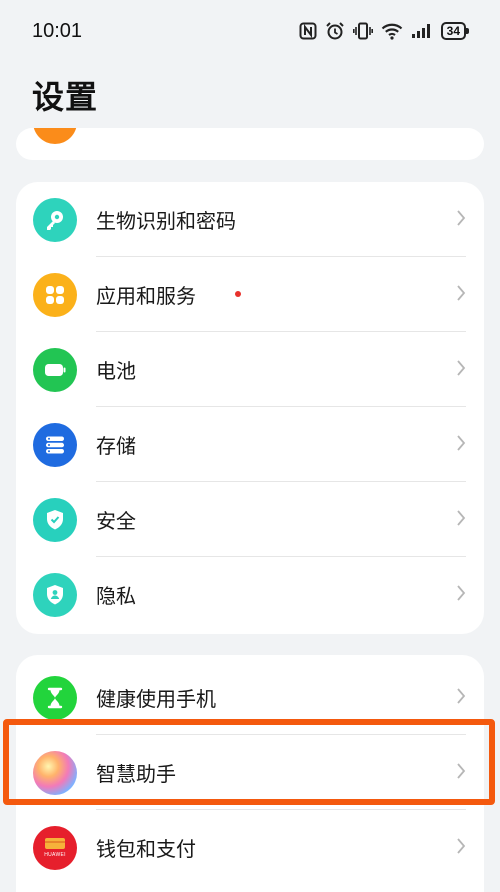  I want to click on battery-indicator: 34, so click(455, 31).